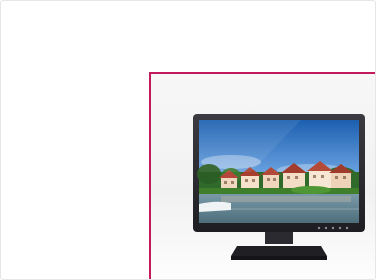 The width and height of the screenshot is (376, 280). I want to click on monitor-neck, so click(279, 238).